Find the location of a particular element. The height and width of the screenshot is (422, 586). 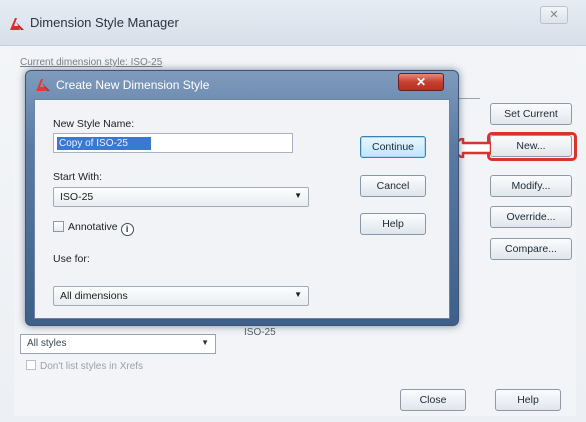

new-style-name-label: New Style Name: is located at coordinates (94, 124).